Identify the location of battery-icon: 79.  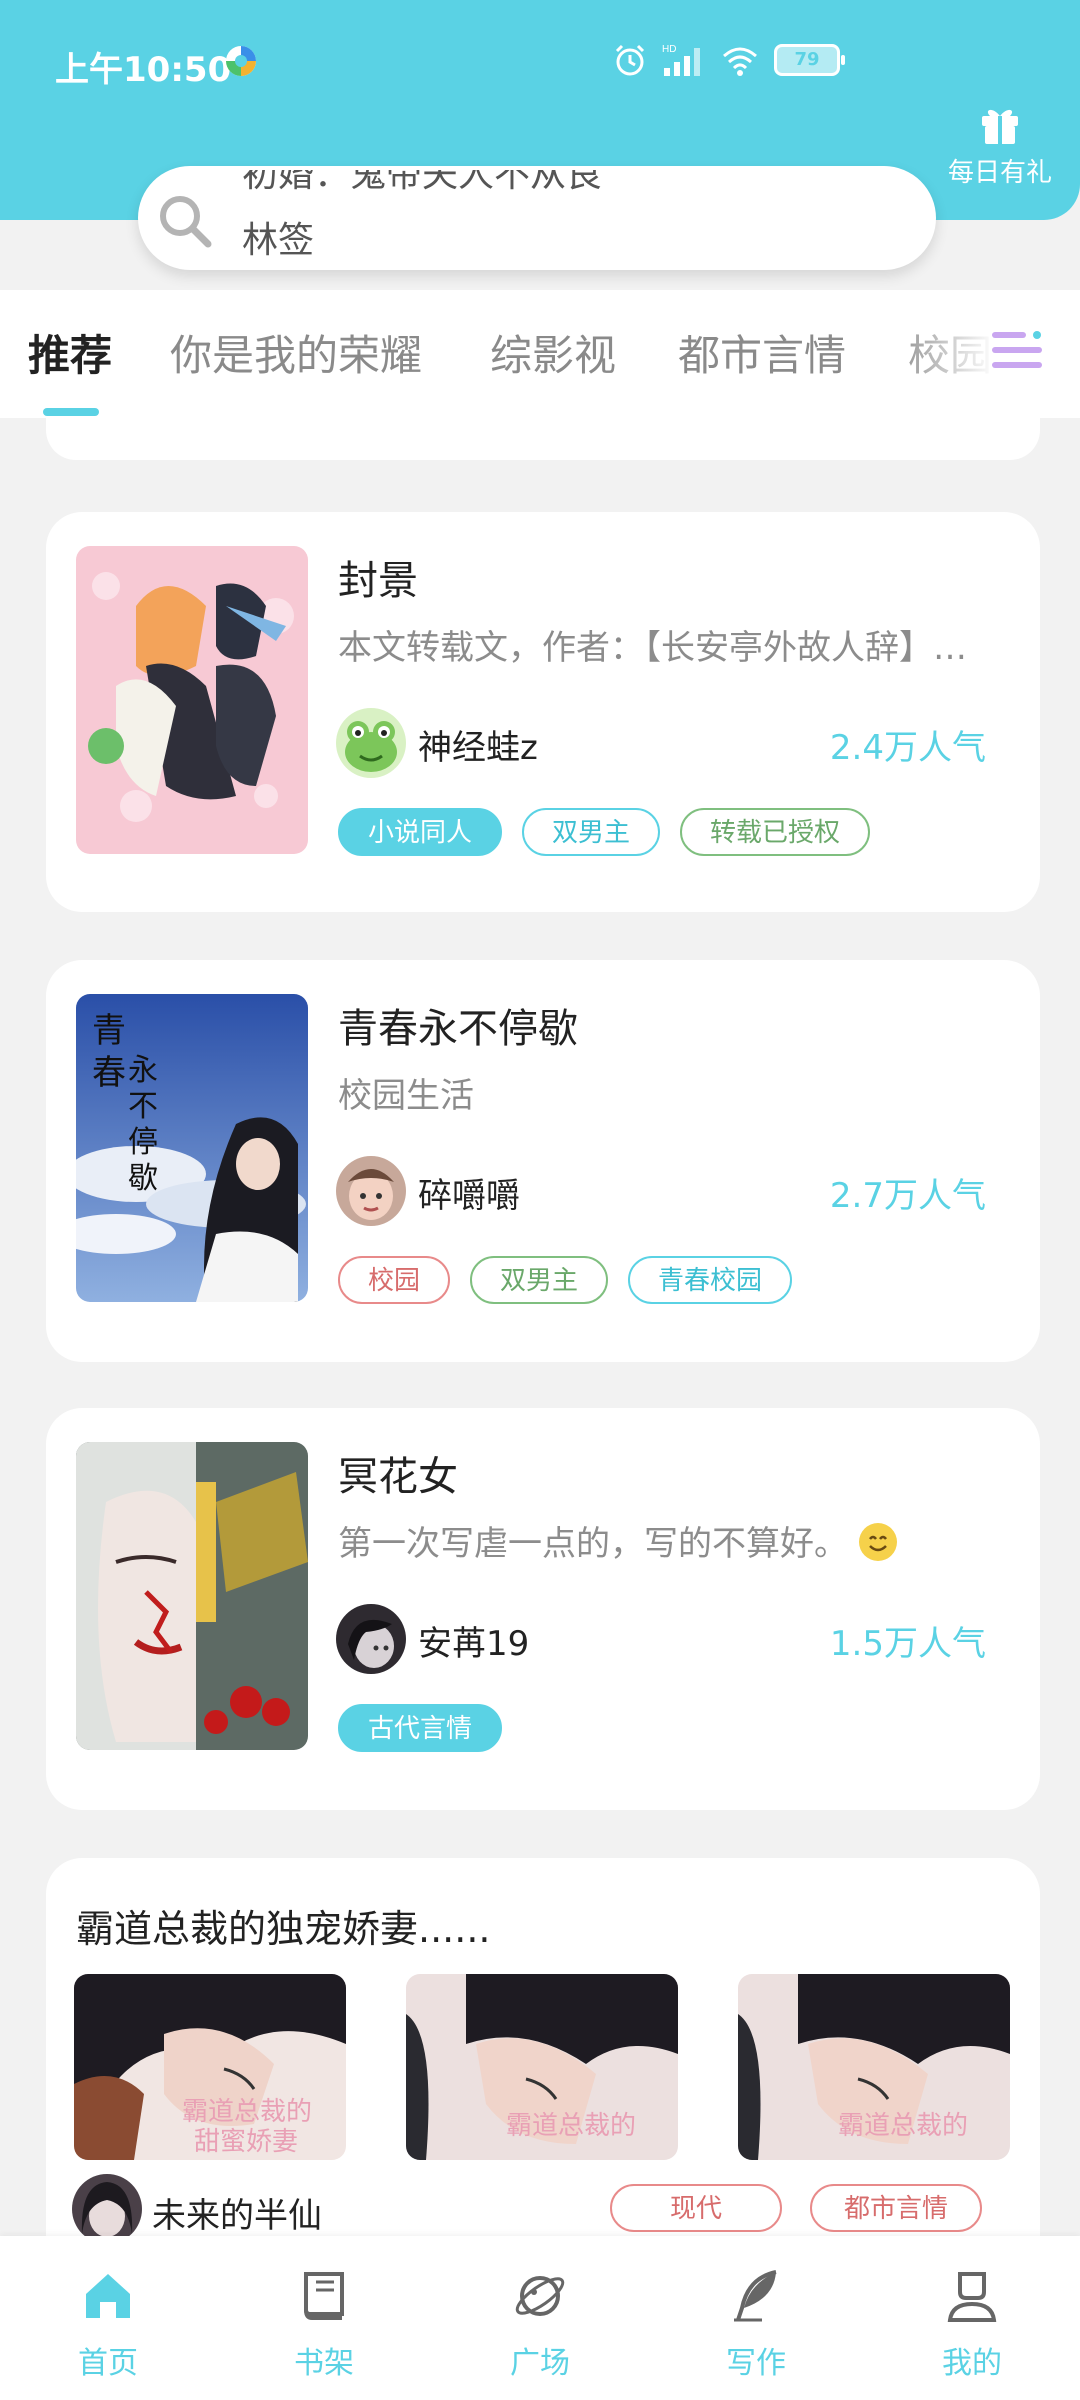
(809, 60).